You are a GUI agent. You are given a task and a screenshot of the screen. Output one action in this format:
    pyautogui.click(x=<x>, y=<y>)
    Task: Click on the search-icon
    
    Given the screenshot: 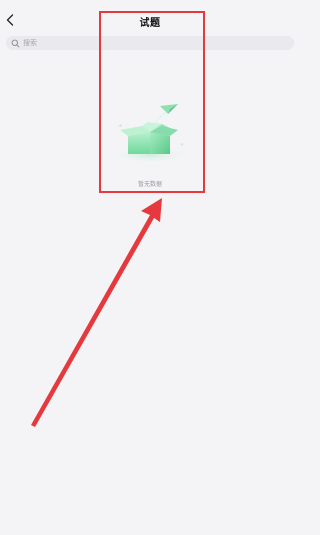 What is the action you would take?
    pyautogui.click(x=15, y=43)
    